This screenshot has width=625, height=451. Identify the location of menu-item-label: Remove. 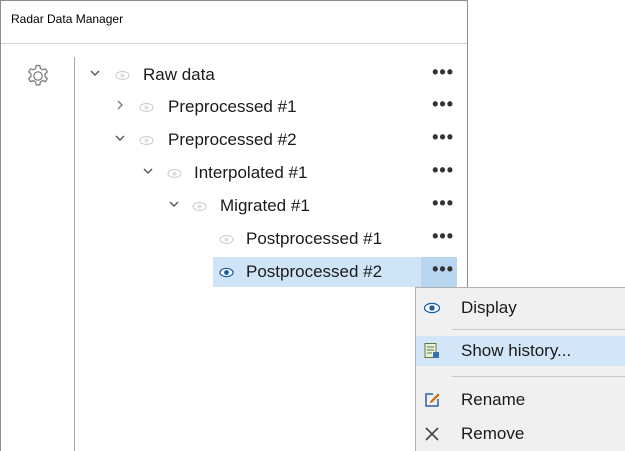
(493, 433).